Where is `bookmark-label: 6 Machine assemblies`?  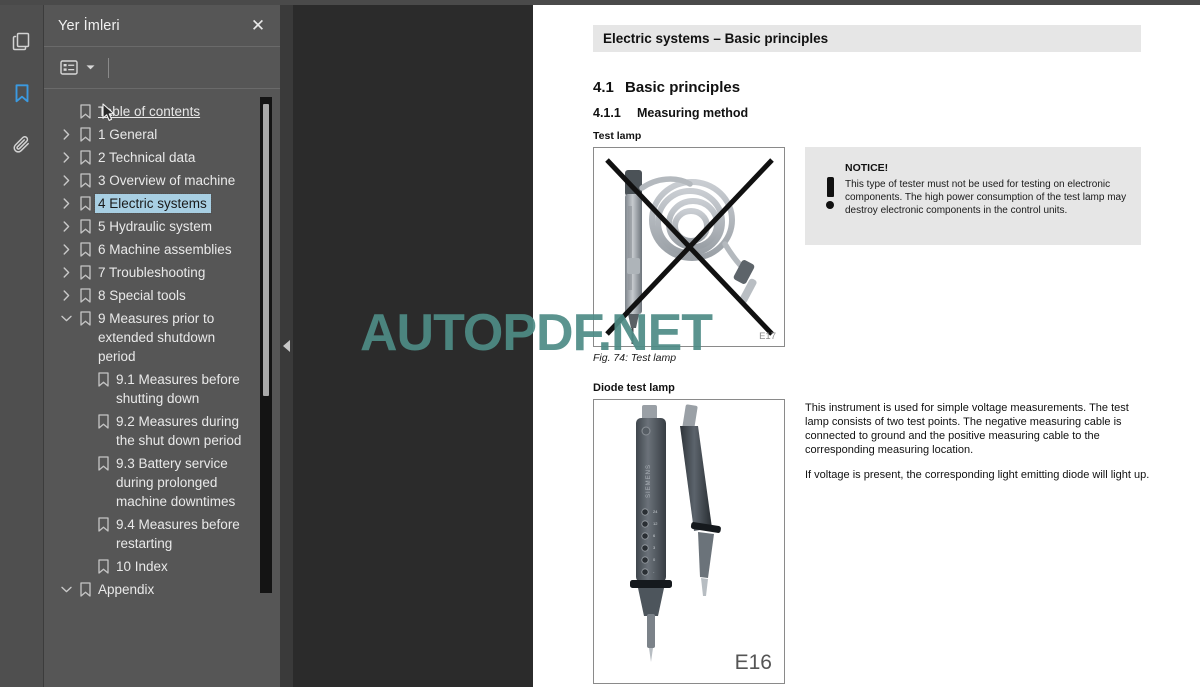 bookmark-label: 6 Machine assemblies is located at coordinates (165, 249).